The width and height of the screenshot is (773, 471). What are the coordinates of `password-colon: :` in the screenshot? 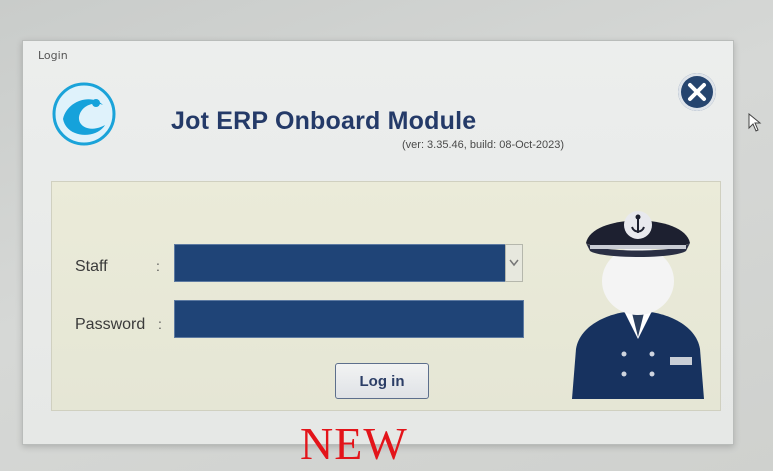 It's located at (160, 324).